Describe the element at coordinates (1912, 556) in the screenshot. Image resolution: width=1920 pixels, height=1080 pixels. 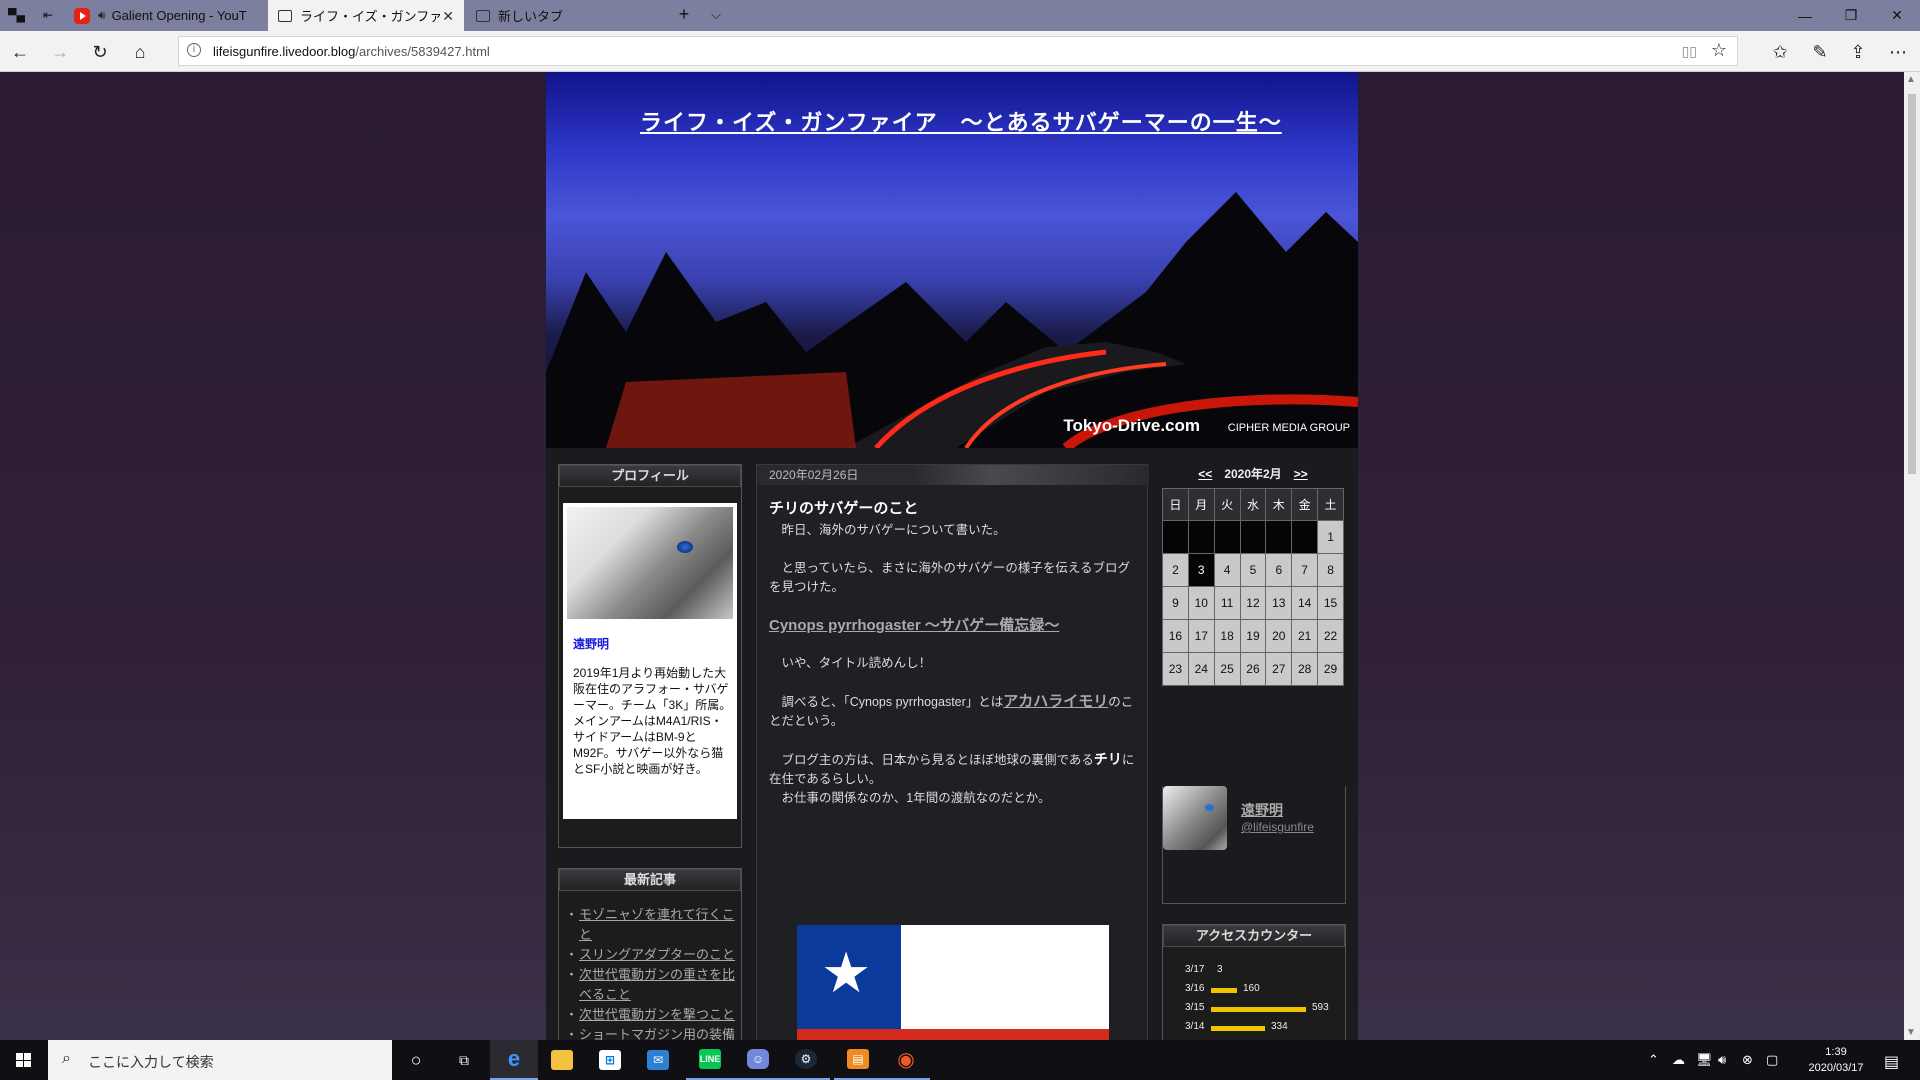
I see `page-scrollbar: ▲ ▼` at that location.